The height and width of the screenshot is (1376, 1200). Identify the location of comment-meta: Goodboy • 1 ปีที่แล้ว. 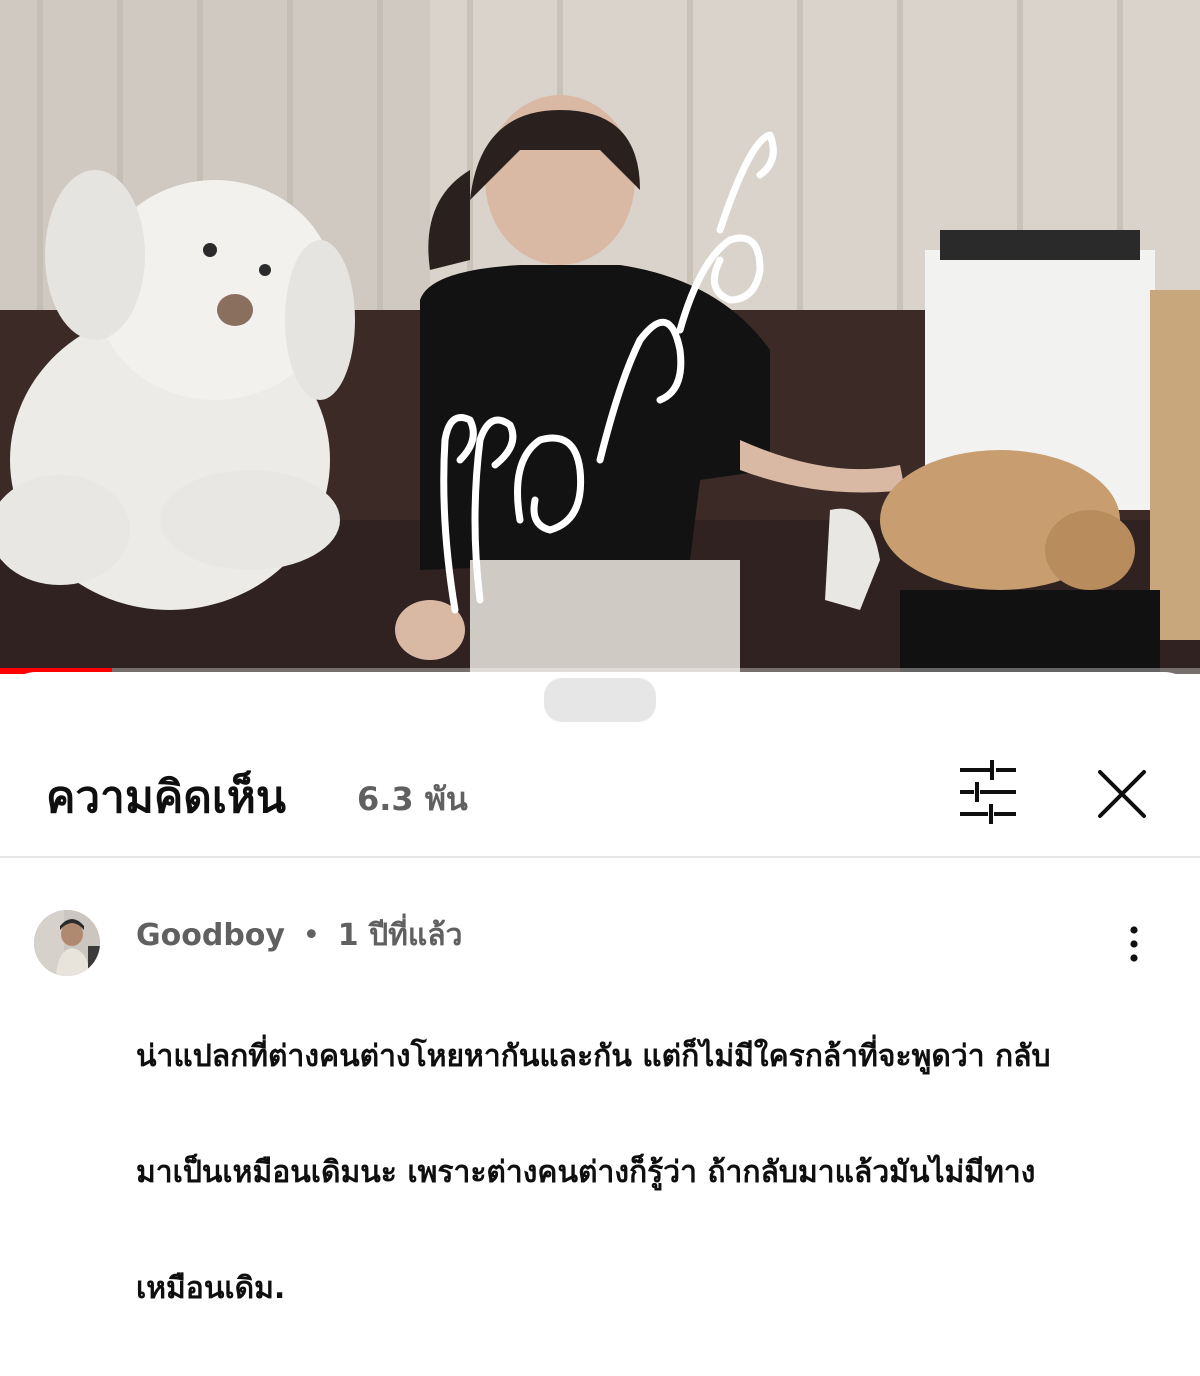
(299, 935).